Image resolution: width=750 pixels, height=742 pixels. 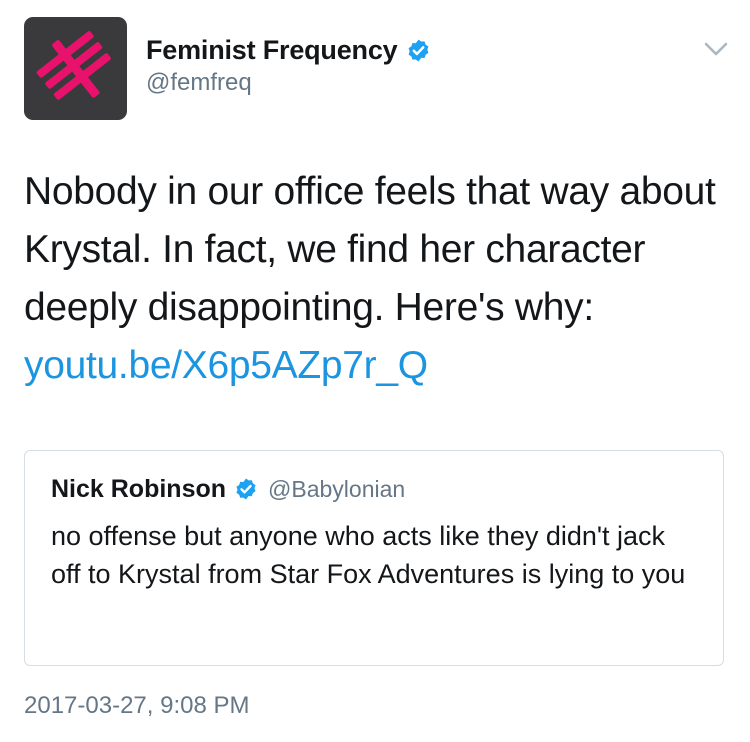 I want to click on avatar, so click(x=75, y=68).